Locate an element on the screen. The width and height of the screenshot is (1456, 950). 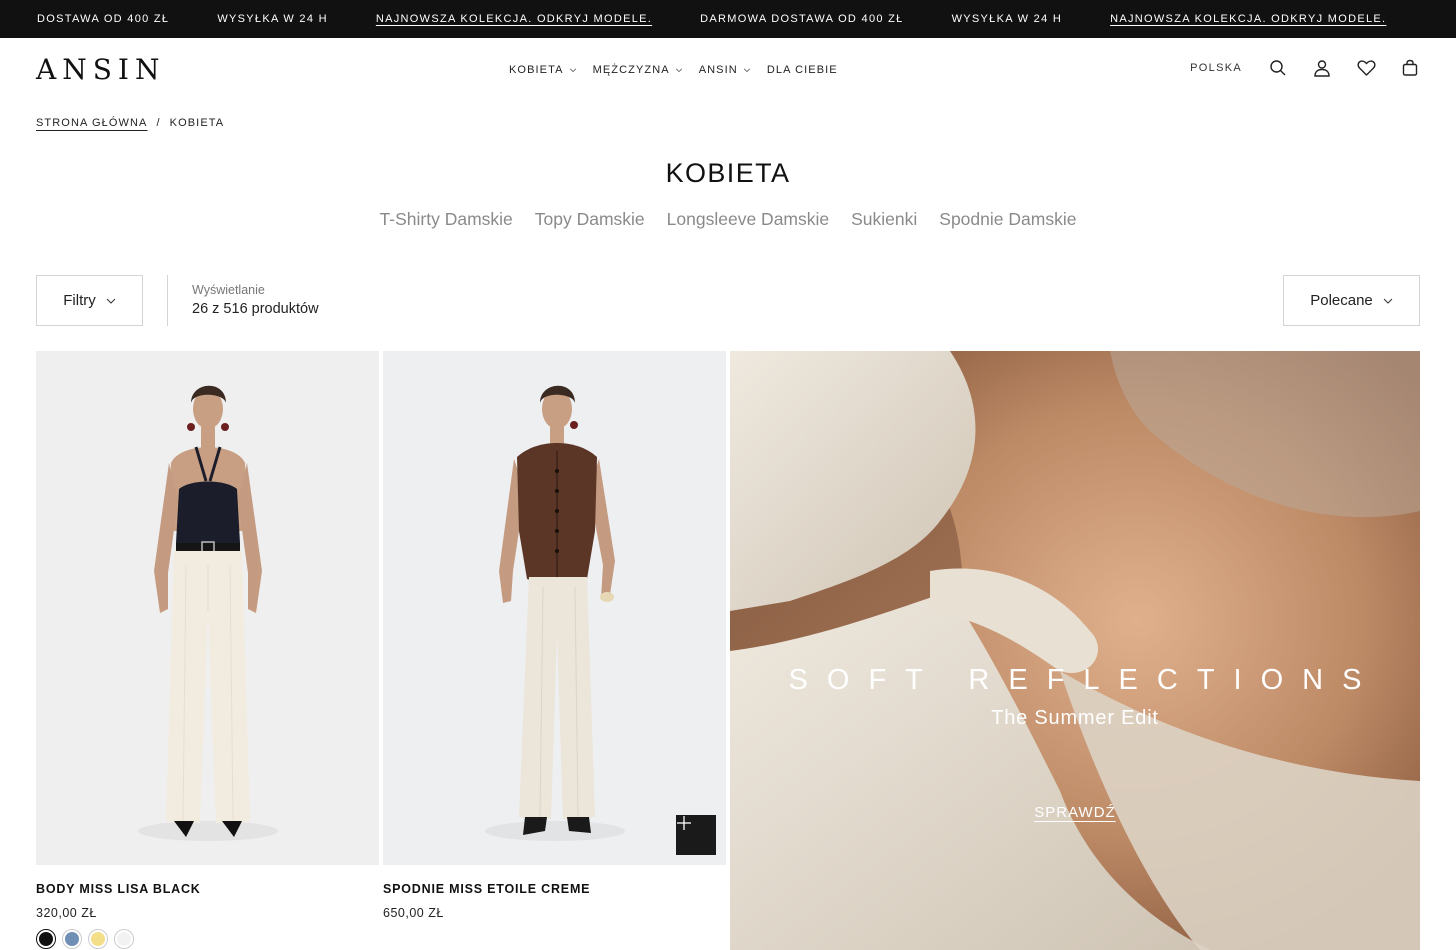
brand-logo: ANSIN is located at coordinates (100, 70).